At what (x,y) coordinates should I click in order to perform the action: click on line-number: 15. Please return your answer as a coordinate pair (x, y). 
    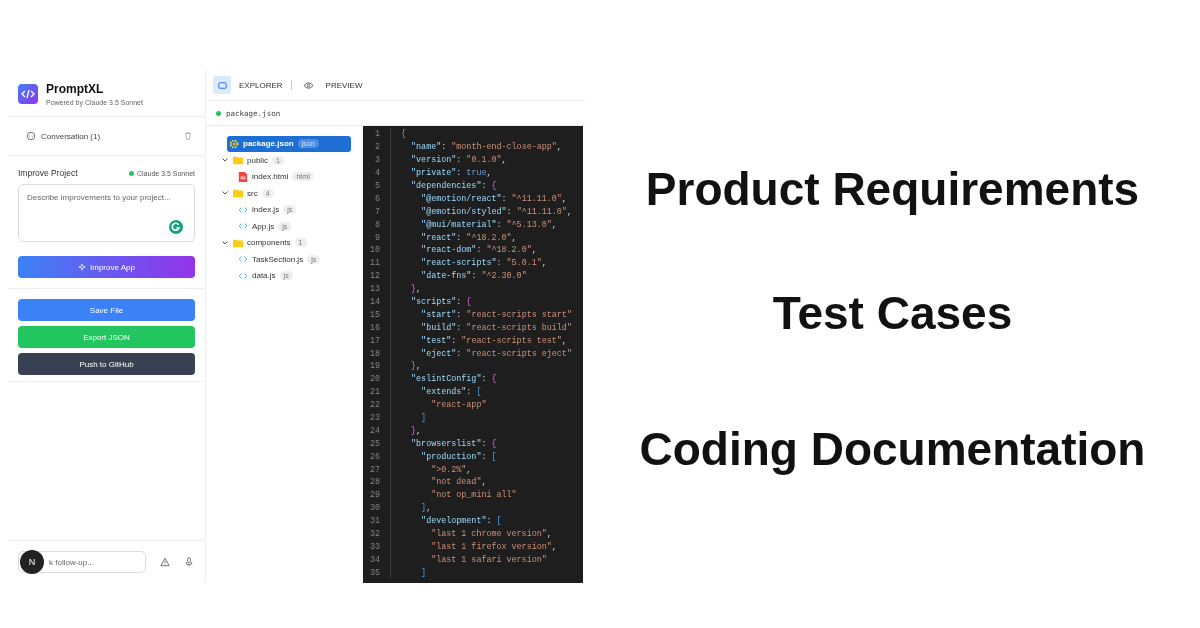
    Looking at the image, I should click on (377, 315).